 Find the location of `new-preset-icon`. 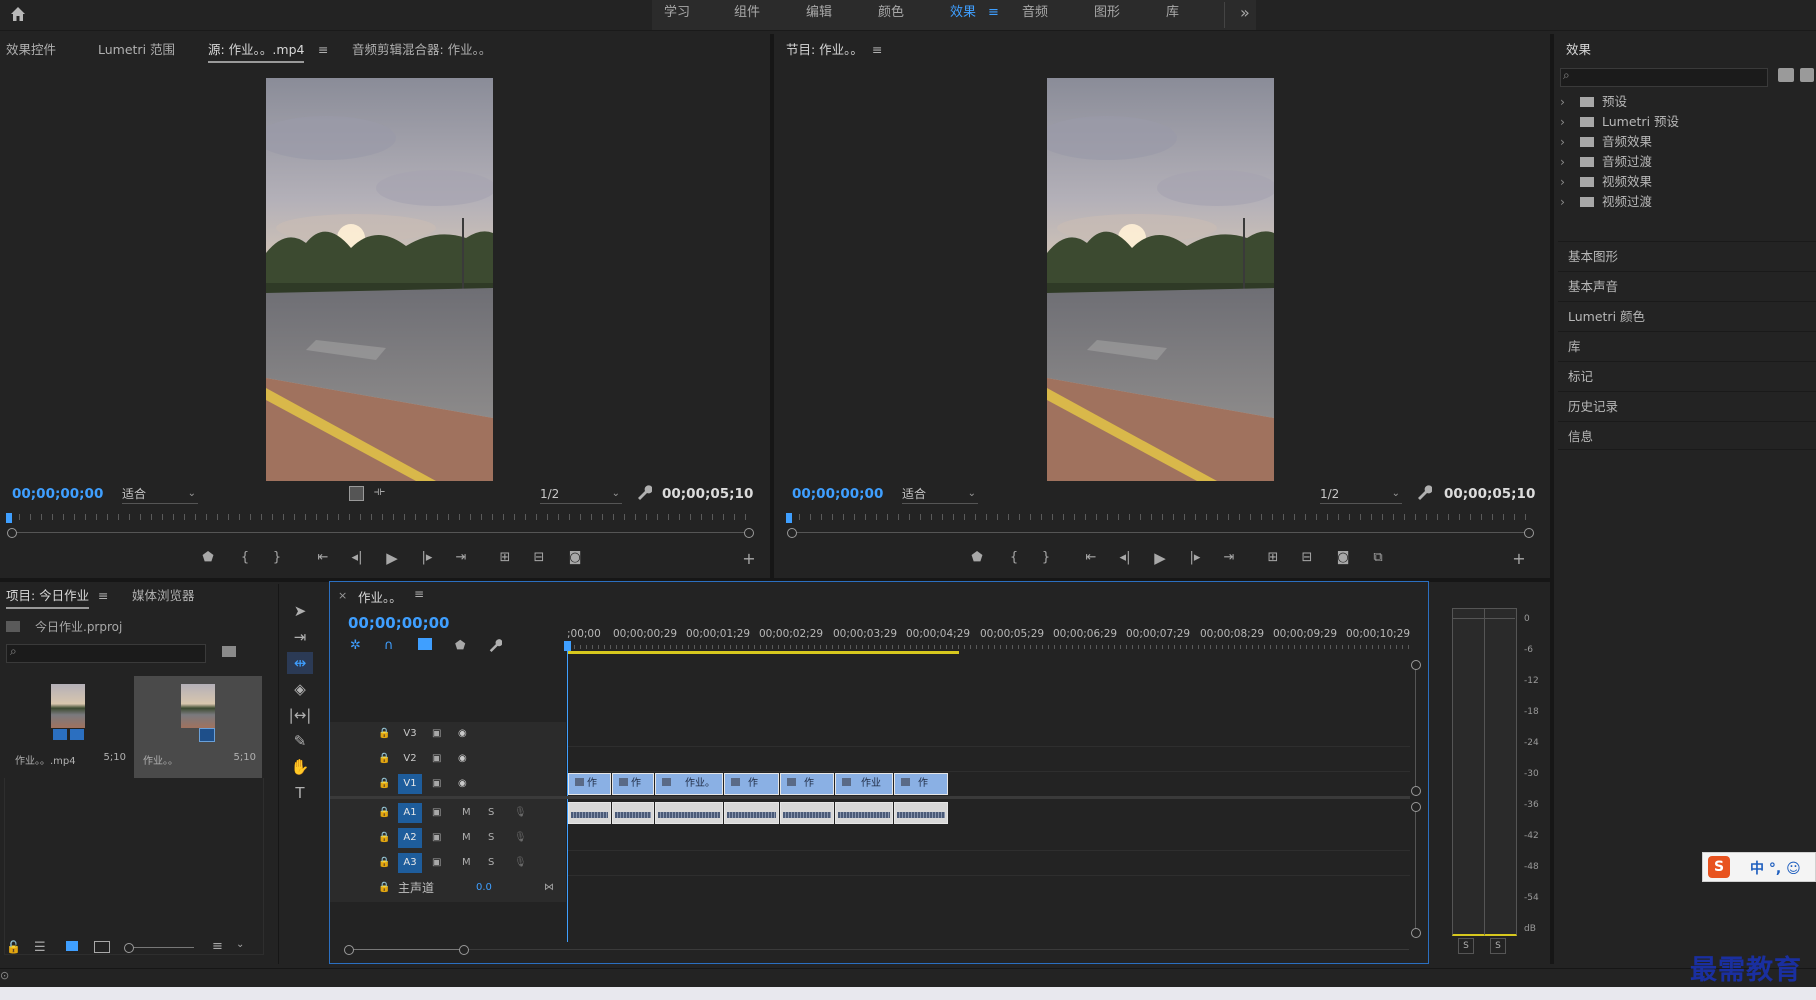

new-preset-icon is located at coordinates (1807, 75).